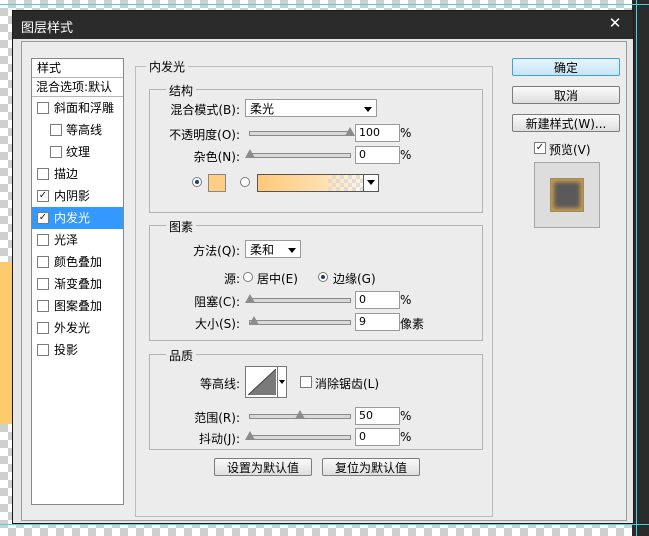 The width and height of the screenshot is (649, 536). Describe the element at coordinates (248, 277) in the screenshot. I see `source-center-radio` at that location.